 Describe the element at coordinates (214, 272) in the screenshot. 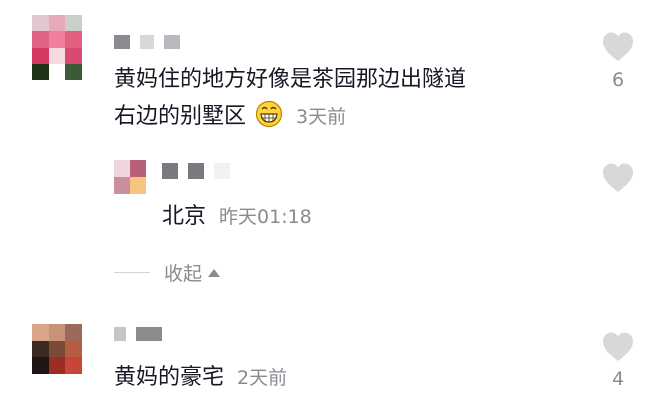

I see `triangle-up-icon` at that location.